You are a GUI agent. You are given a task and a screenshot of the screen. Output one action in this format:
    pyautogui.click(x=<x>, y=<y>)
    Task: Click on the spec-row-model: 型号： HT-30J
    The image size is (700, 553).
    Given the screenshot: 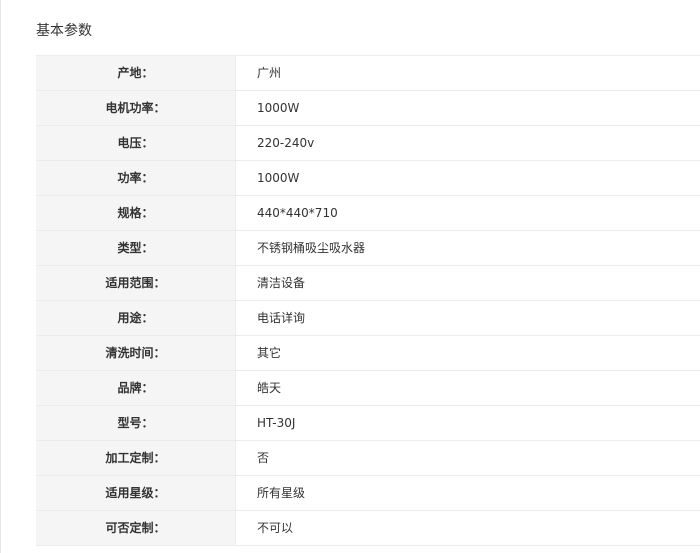 What is the action you would take?
    pyautogui.click(x=368, y=423)
    